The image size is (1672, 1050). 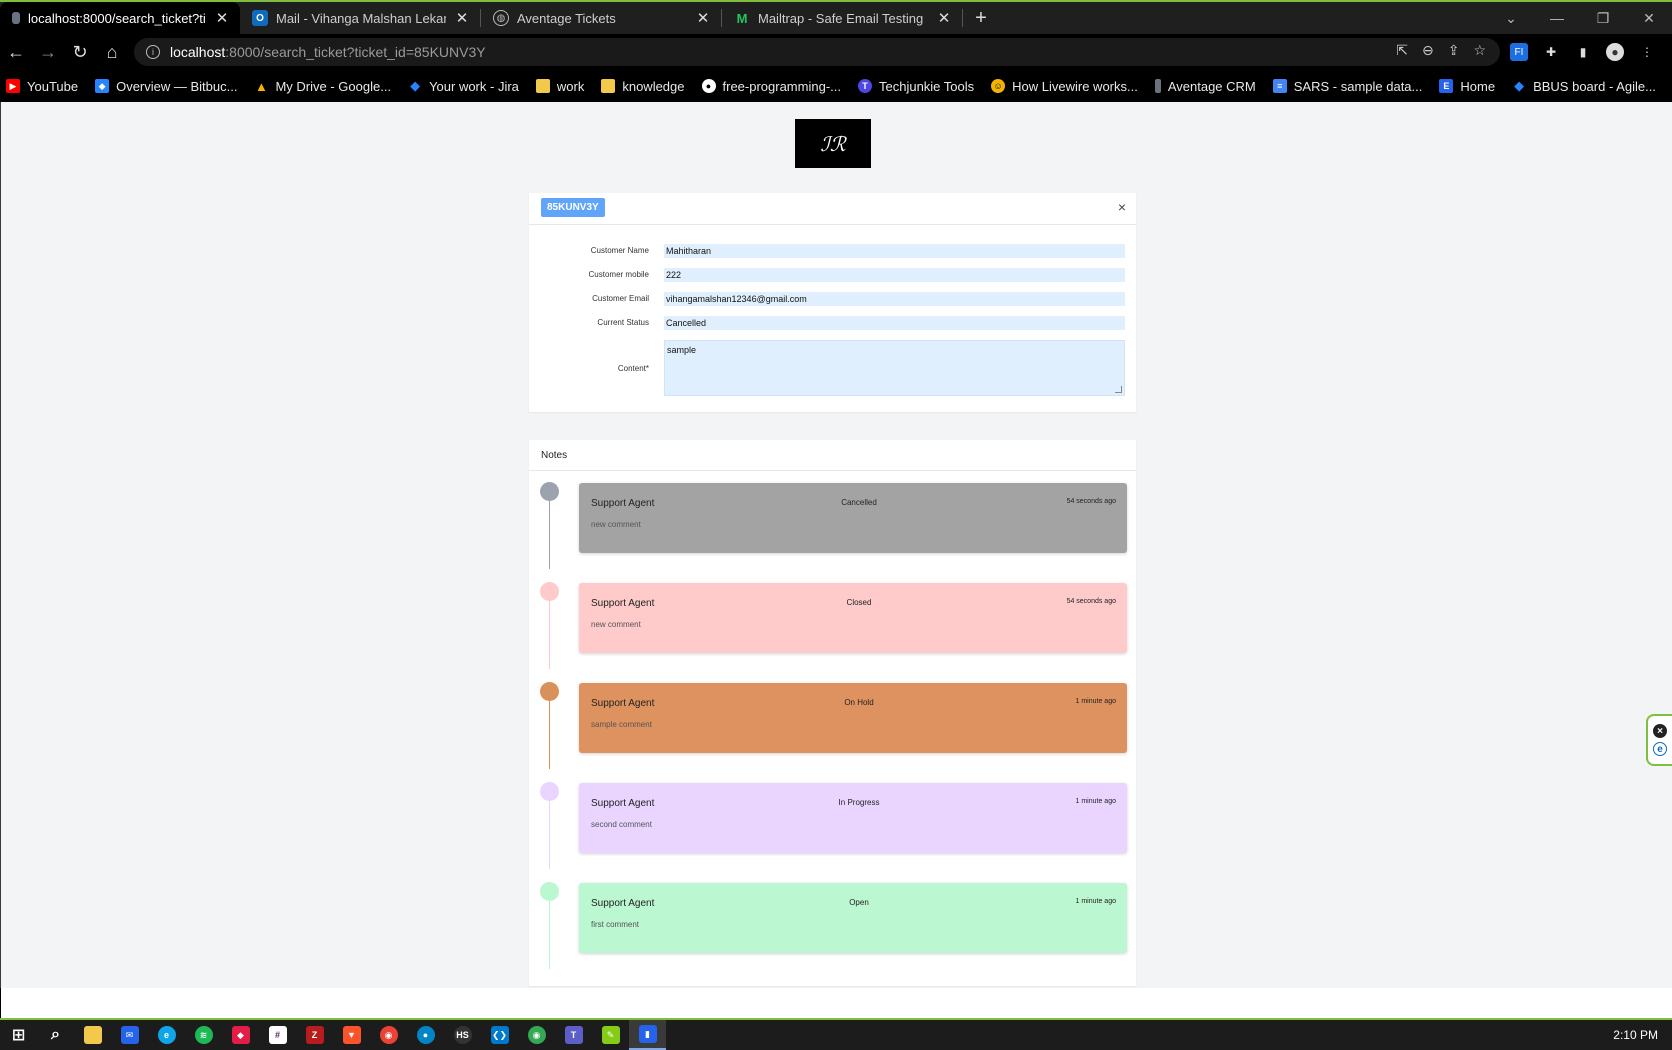 I want to click on zoom-icon: ⊖, so click(x=1428, y=50).